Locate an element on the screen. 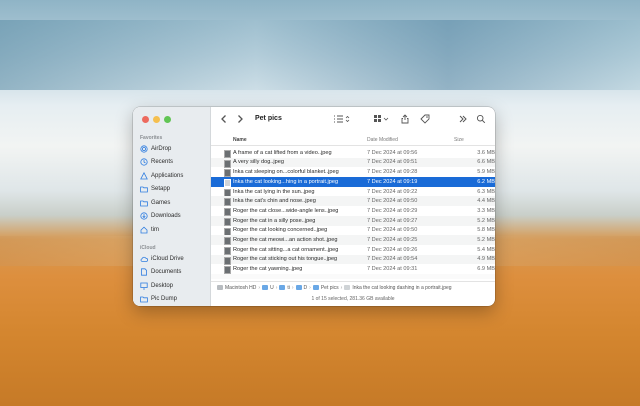  column-headers: Name Date Modified Size is located at coordinates (353, 140).